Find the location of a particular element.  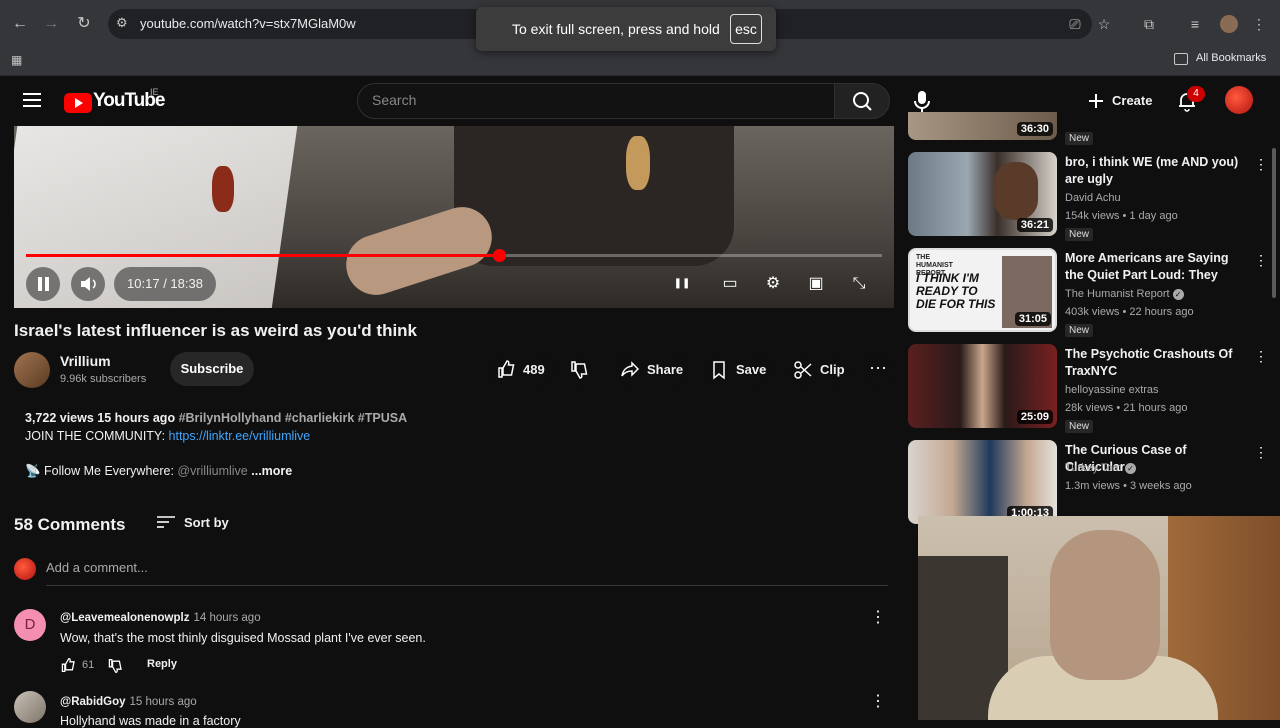

channel-name: Vrillium is located at coordinates (85, 361).